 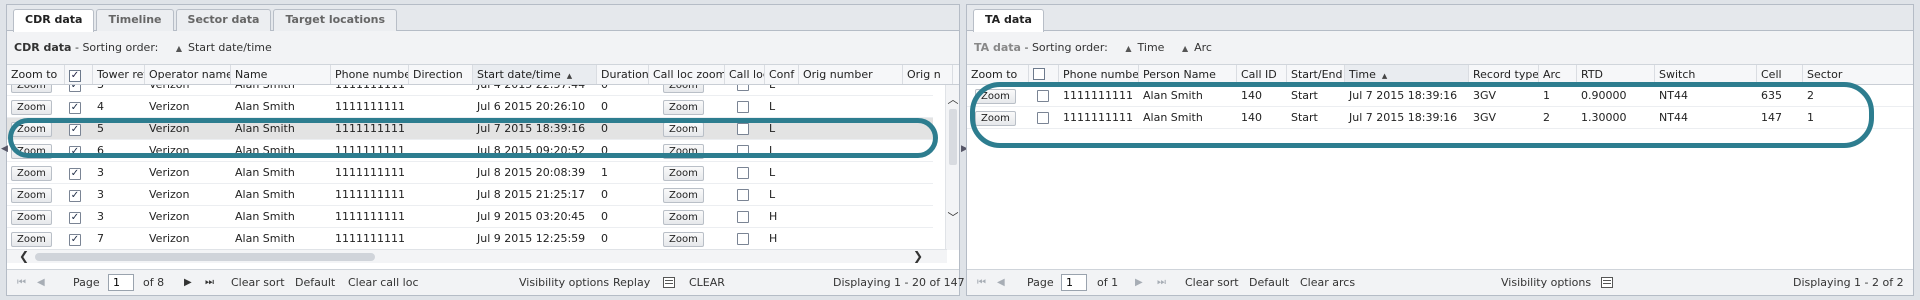 What do you see at coordinates (135, 20) in the screenshot?
I see `tab-timeline: Timeline` at bounding box center [135, 20].